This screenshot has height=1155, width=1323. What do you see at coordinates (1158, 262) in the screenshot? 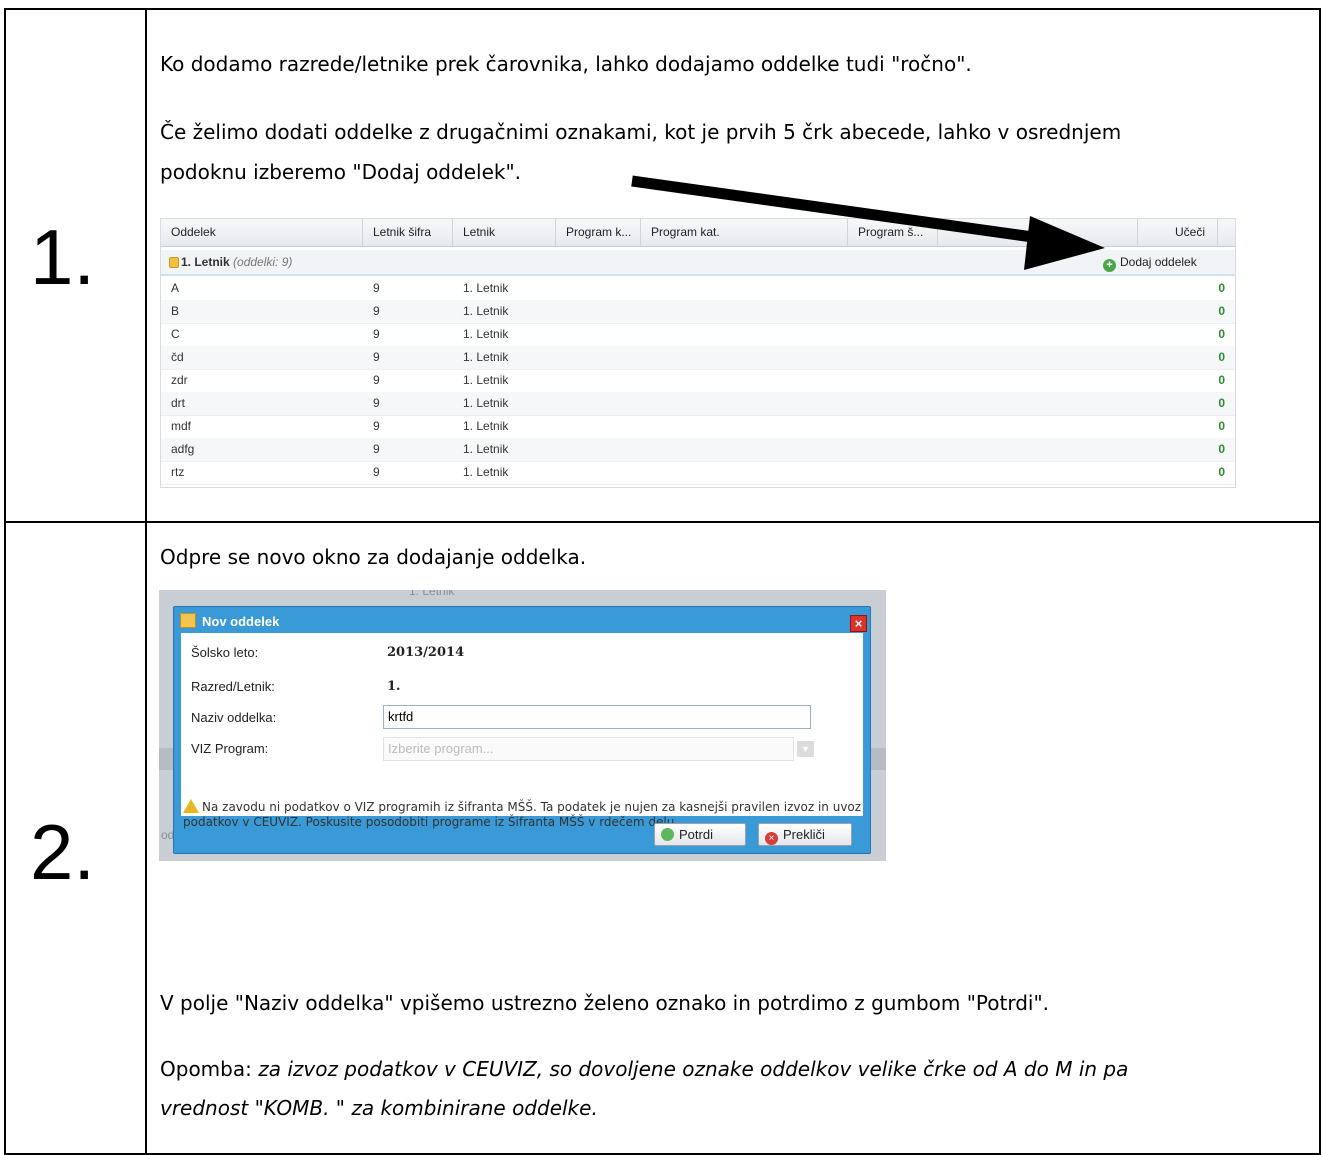
I see `add-oddelek-label: Dodaj oddelek` at bounding box center [1158, 262].